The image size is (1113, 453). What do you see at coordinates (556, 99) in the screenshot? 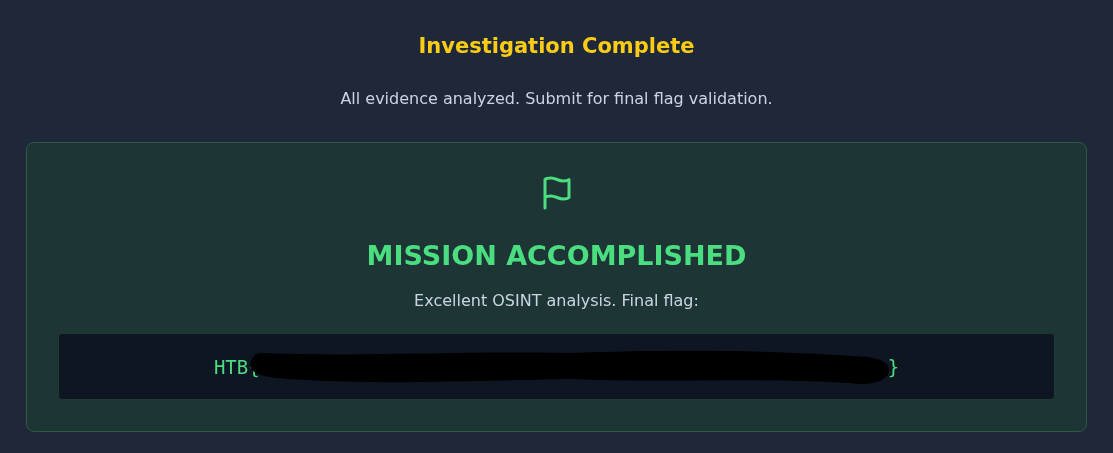
I see `page-subtitle: All evidence analyzed. Submit for final flag validation.` at bounding box center [556, 99].